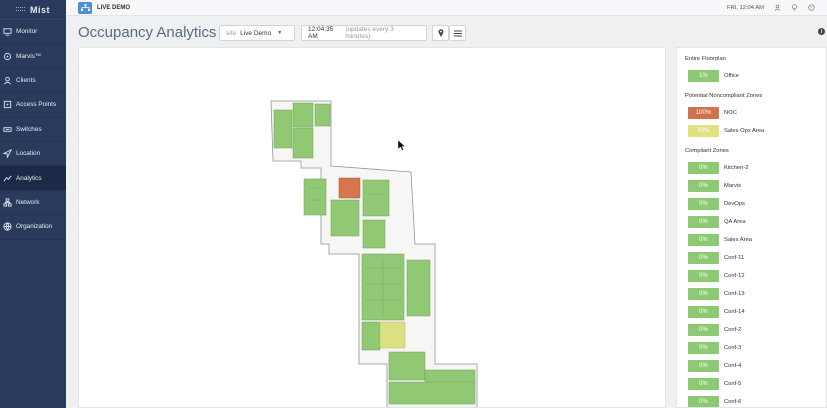 The height and width of the screenshot is (408, 827). I want to click on map-pin-icon, so click(440, 33).